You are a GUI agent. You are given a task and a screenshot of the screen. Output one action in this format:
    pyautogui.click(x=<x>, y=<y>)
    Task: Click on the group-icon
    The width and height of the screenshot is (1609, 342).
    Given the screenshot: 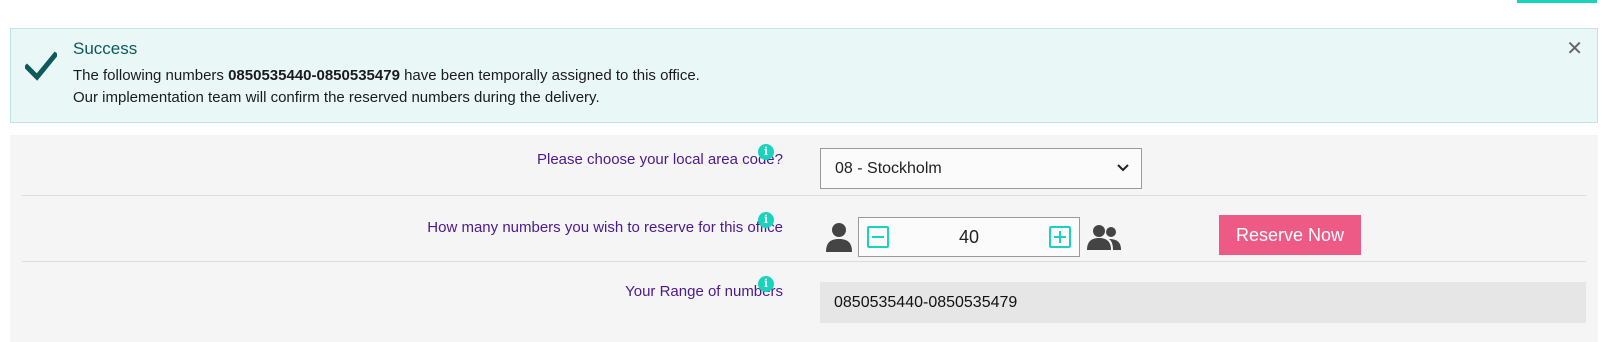 What is the action you would take?
    pyautogui.click(x=1104, y=237)
    